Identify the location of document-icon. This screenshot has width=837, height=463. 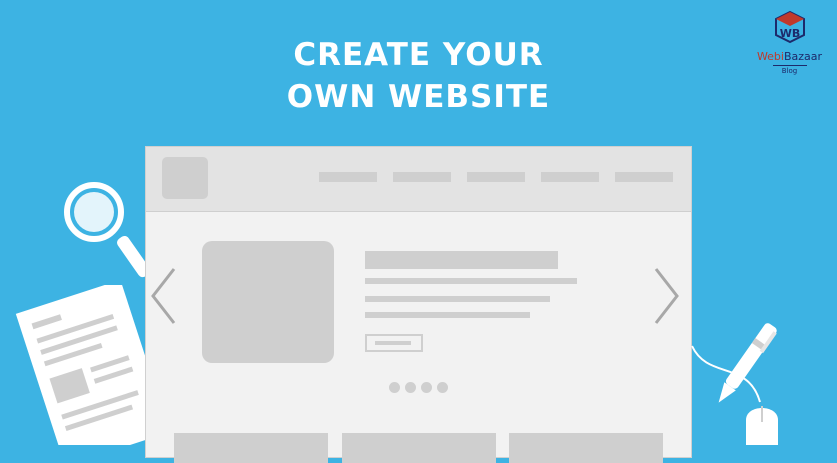
(85, 365).